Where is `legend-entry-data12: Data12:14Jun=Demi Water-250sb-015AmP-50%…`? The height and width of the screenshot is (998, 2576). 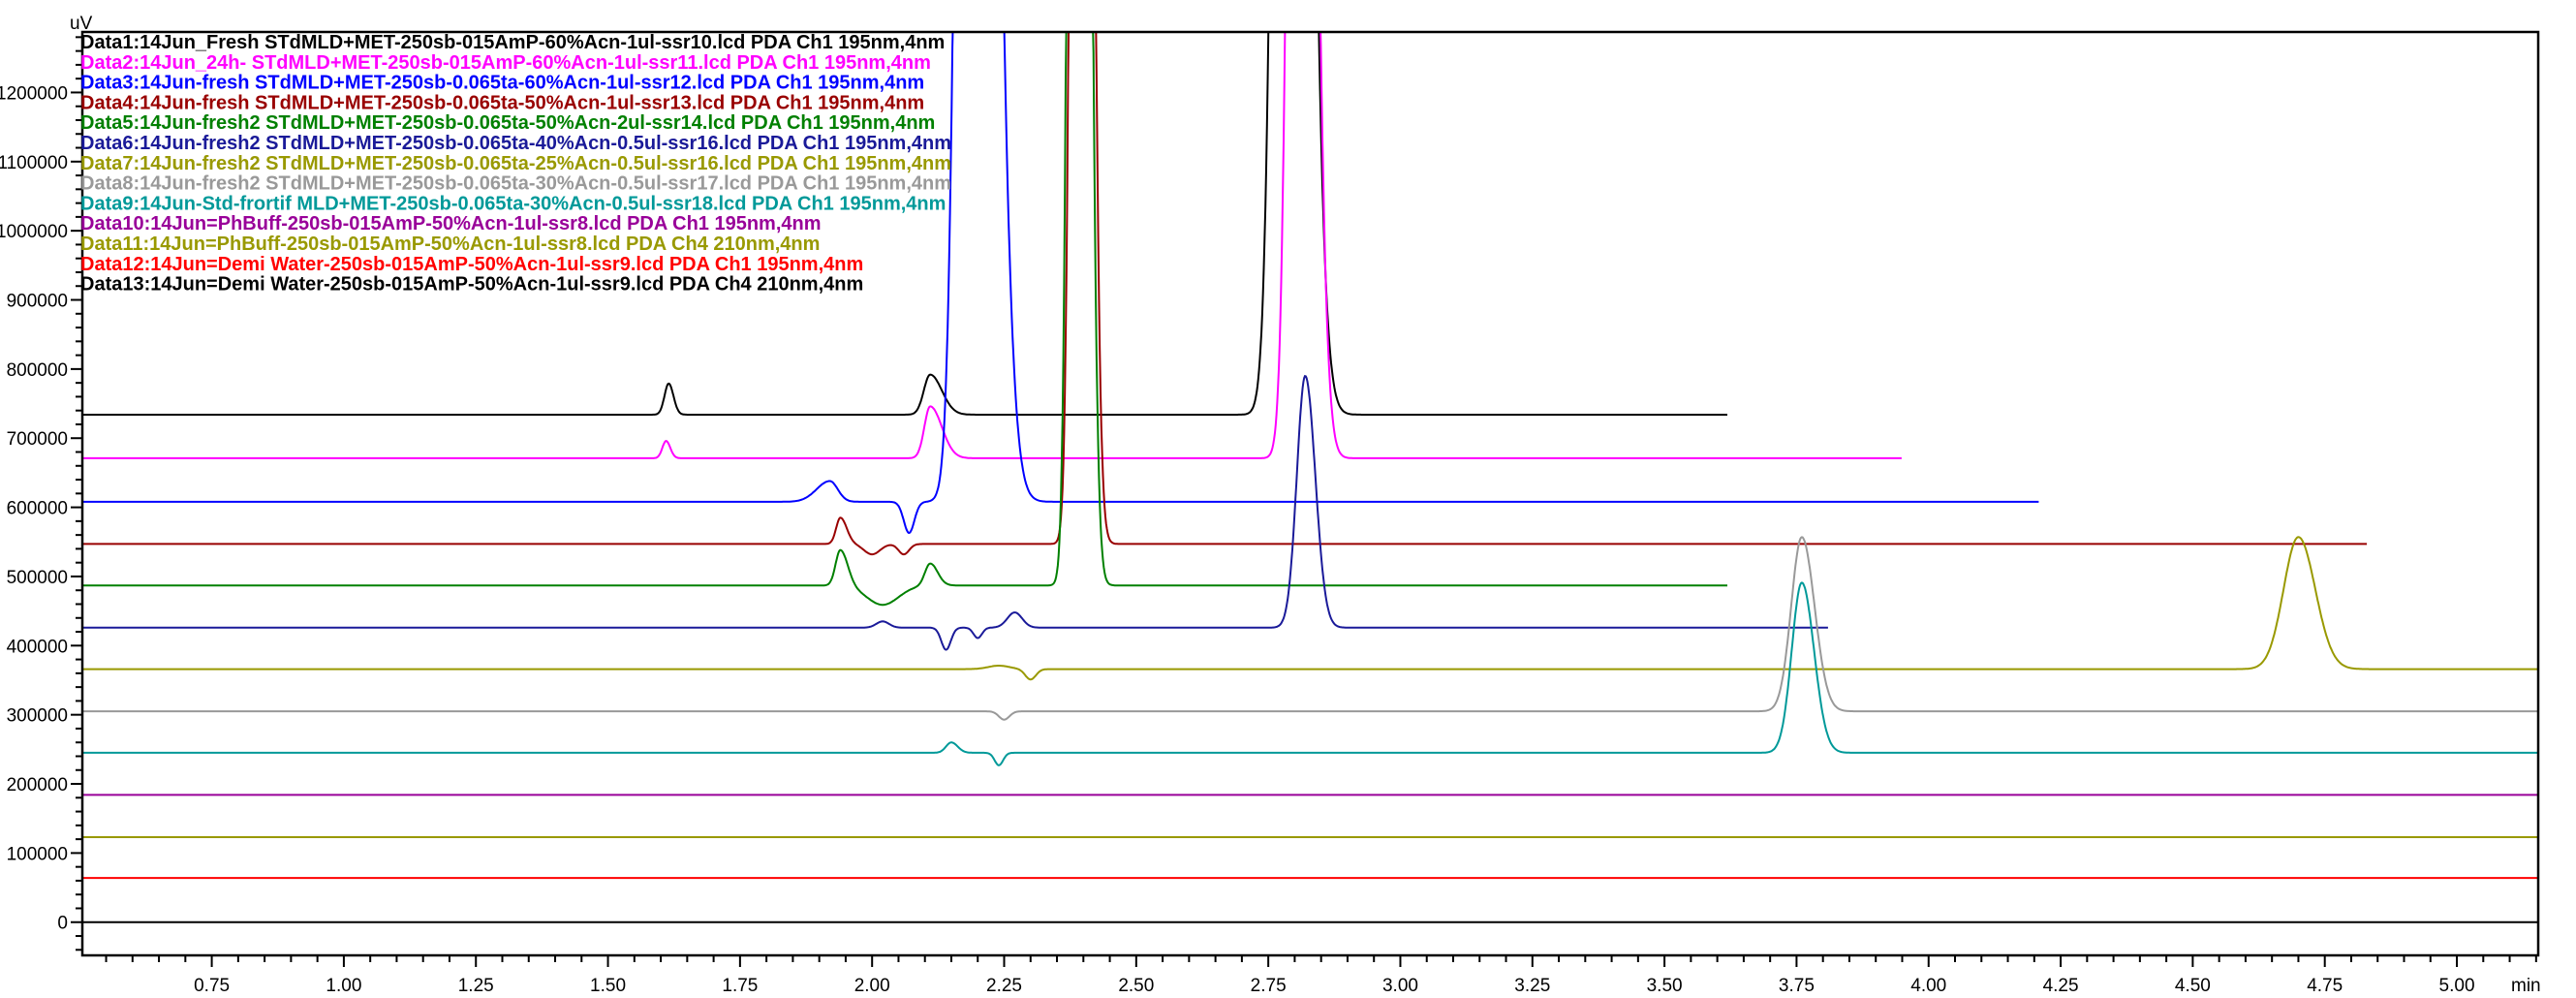
legend-entry-data12: Data12:14Jun=Demi Water-250sb-015AmP-50%… is located at coordinates (471, 264).